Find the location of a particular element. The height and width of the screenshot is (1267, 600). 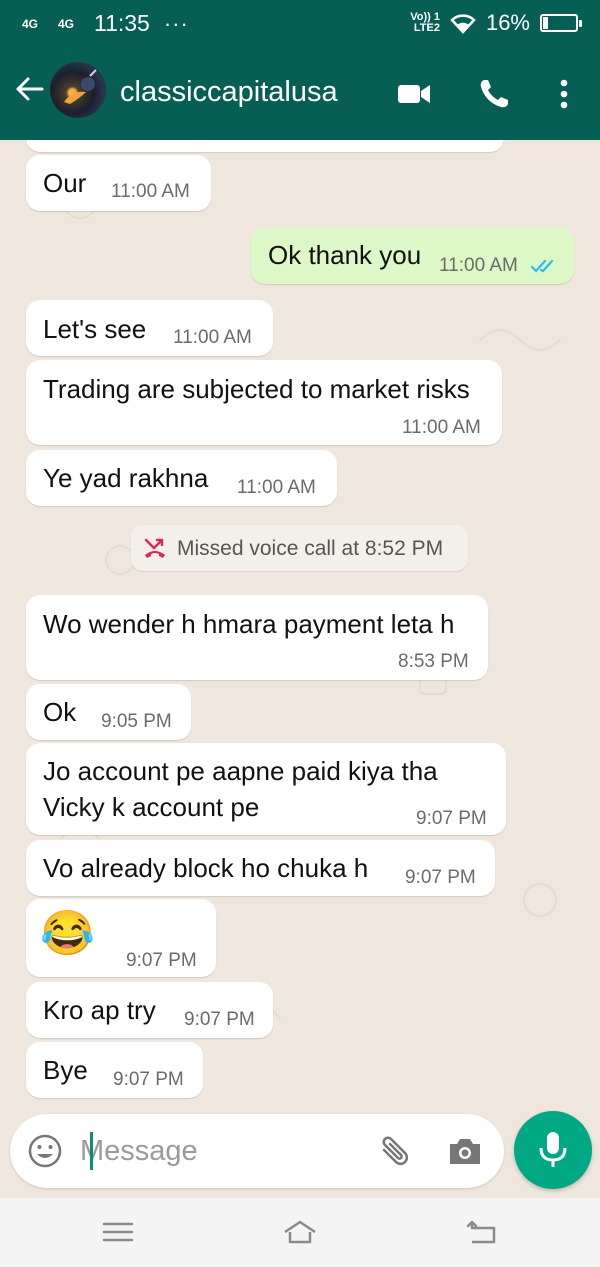

message-text: Vo already block ho chuka h is located at coordinates (206, 868).